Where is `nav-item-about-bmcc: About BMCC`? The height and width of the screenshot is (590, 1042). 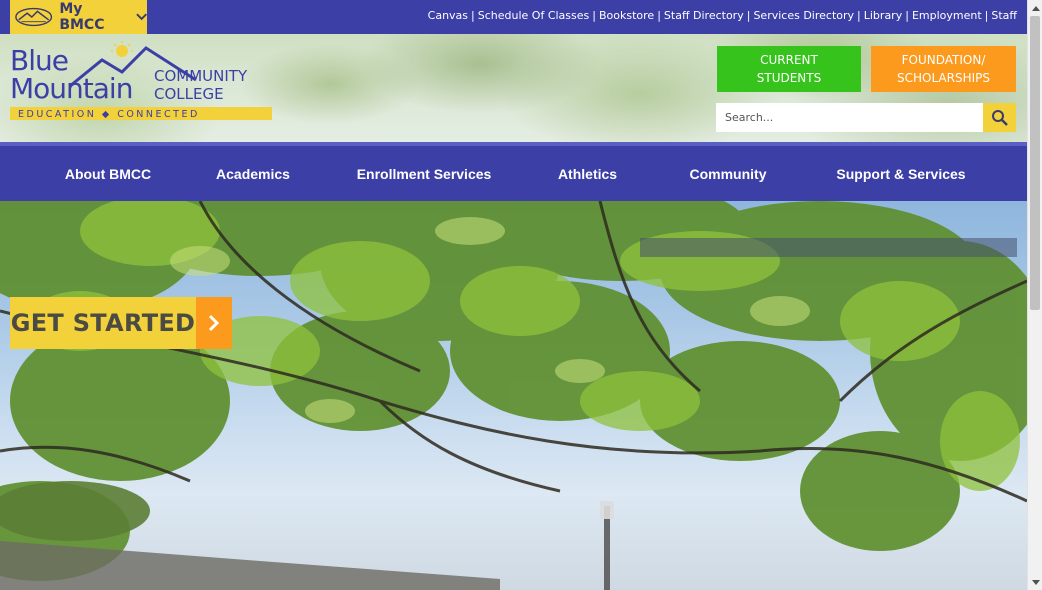 nav-item-about-bmcc: About BMCC is located at coordinates (108, 173).